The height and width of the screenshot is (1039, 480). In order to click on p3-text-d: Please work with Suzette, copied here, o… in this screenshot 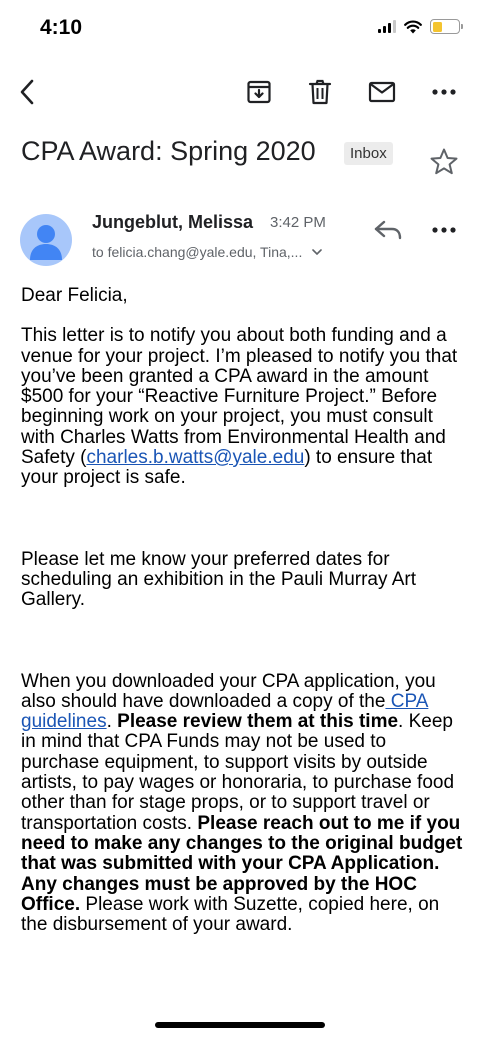, I will do `click(230, 914)`.